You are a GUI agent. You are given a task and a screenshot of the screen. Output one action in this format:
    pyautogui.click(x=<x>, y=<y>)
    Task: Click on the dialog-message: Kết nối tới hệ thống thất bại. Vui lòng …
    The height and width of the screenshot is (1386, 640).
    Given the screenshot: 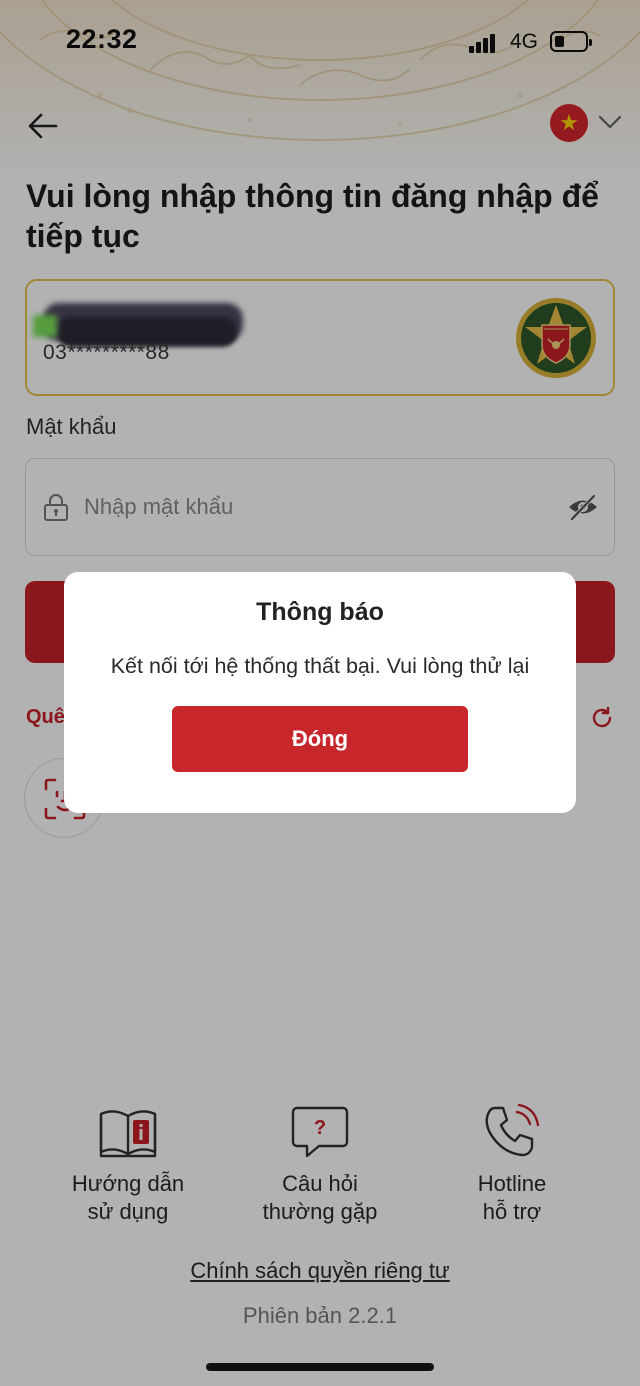 What is the action you would take?
    pyautogui.click(x=320, y=666)
    